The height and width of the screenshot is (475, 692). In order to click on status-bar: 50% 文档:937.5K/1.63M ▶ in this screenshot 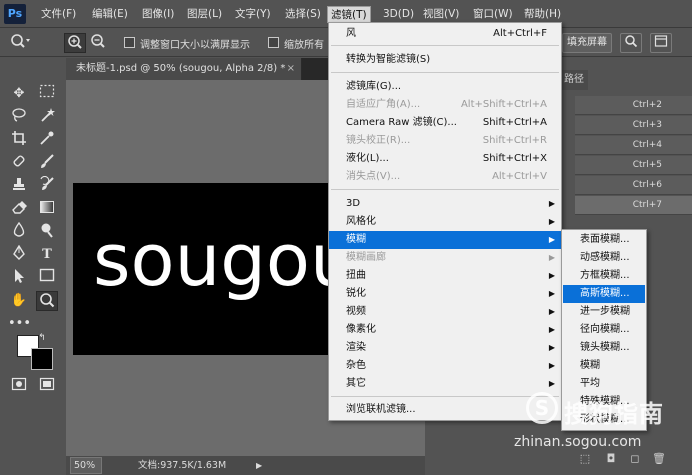, I will do `click(246, 465)`.